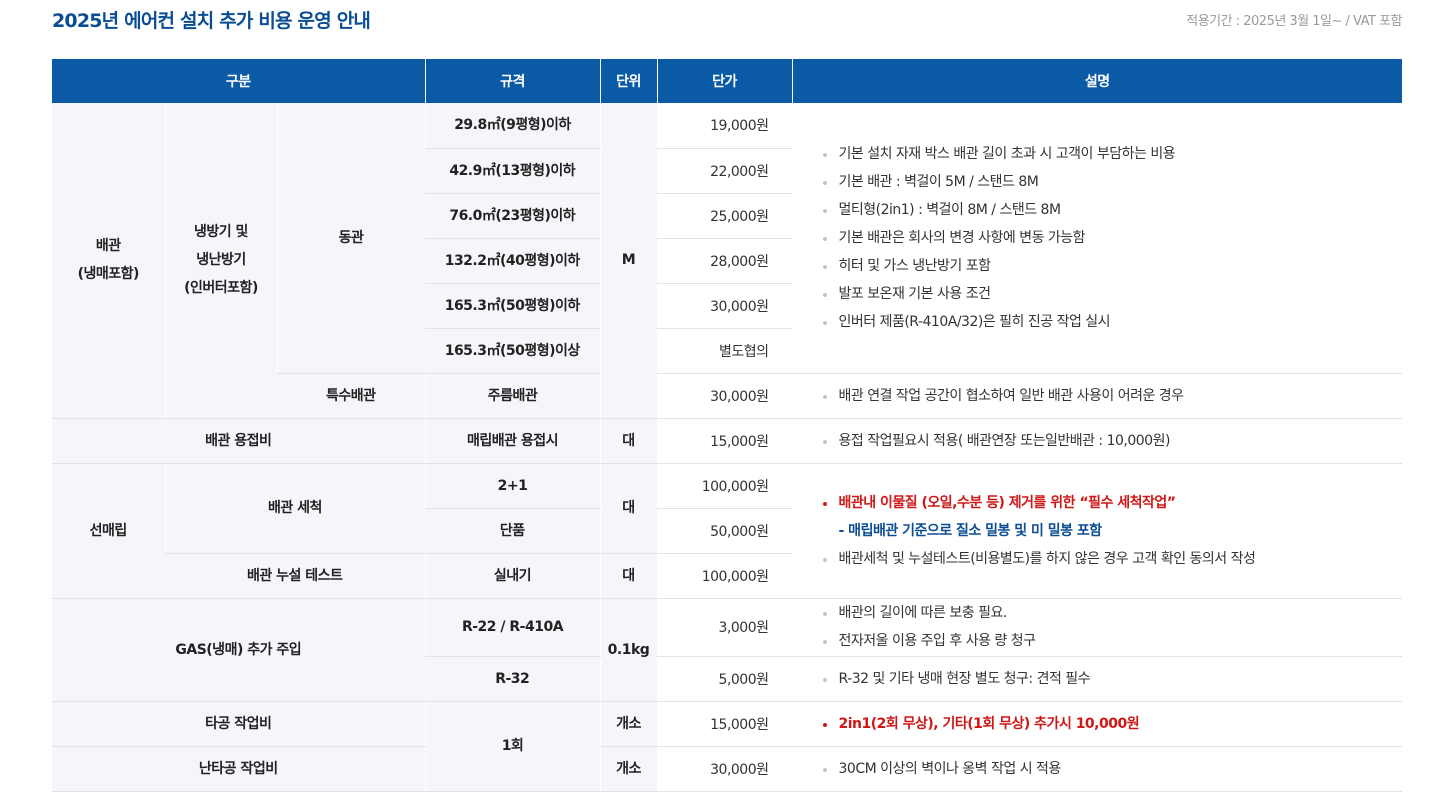  I want to click on spec-cell: 단품, so click(512, 531).